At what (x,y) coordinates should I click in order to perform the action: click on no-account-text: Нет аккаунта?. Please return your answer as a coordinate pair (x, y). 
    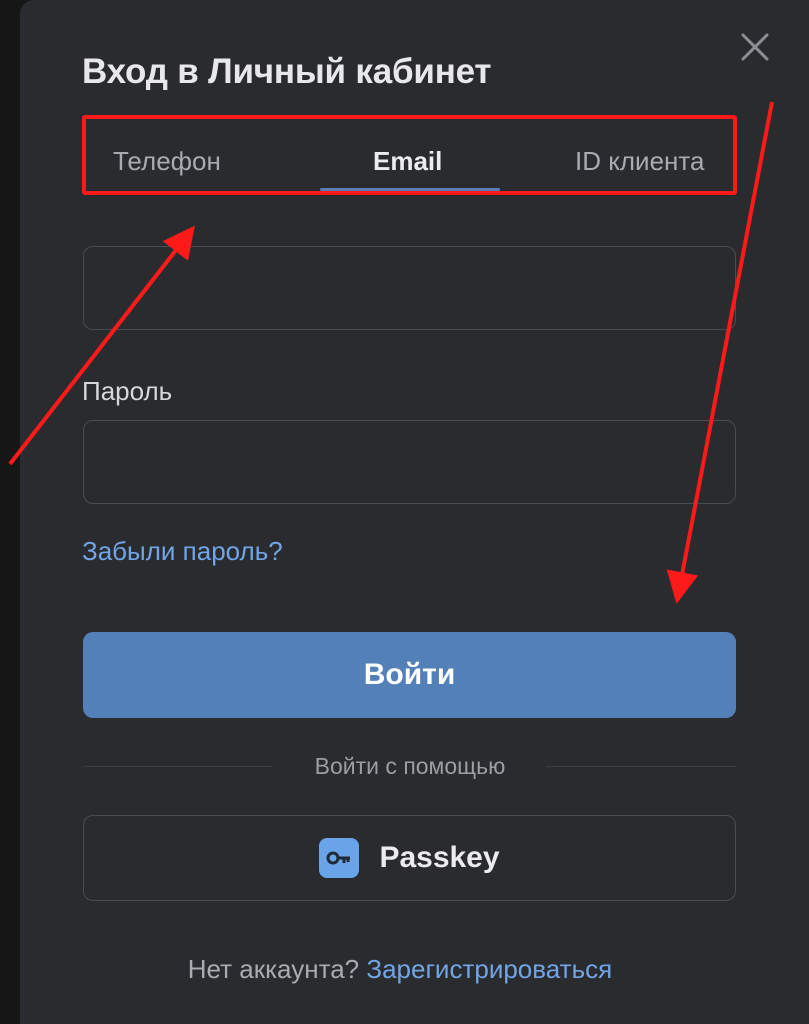
    Looking at the image, I should click on (273, 969).